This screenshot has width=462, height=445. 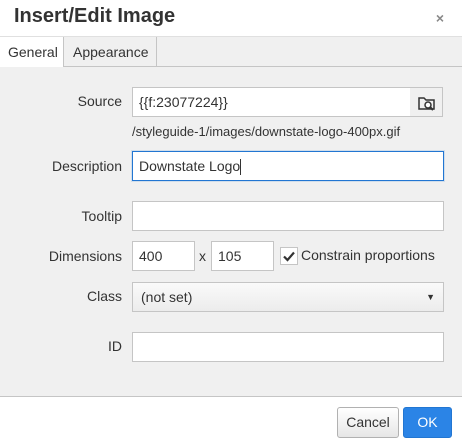 What do you see at coordinates (288, 297) in the screenshot?
I see `class-select: (not set) ▼` at bounding box center [288, 297].